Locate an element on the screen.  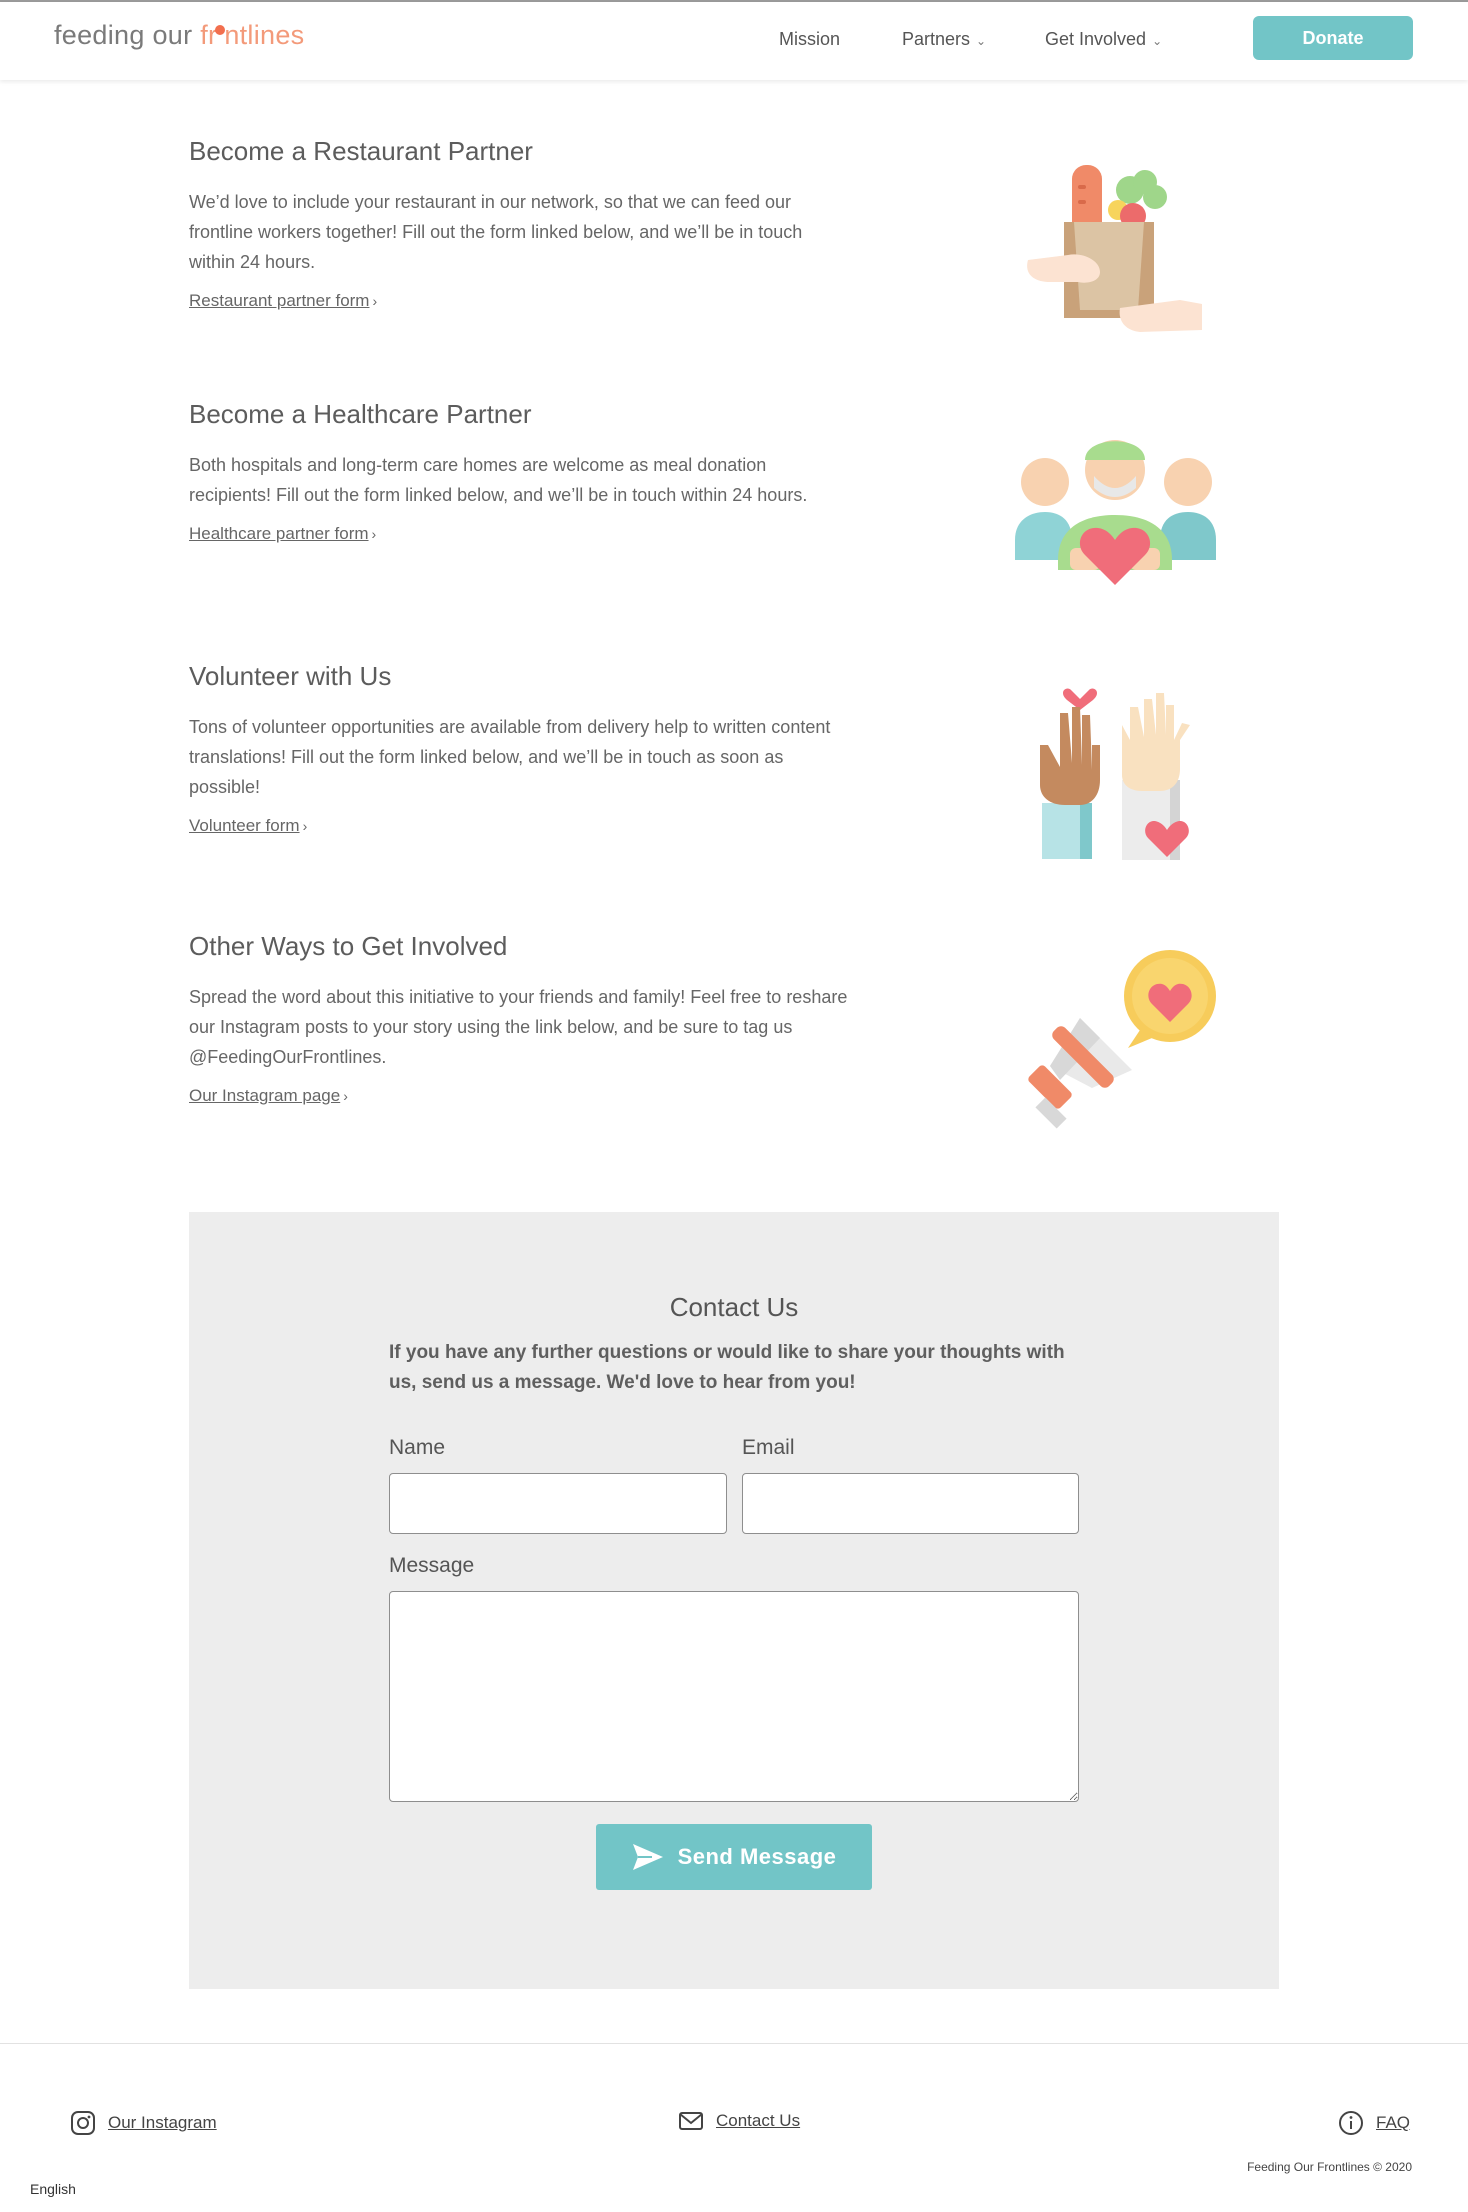
raised-hands-hearts-icon is located at coordinates (1115, 774).